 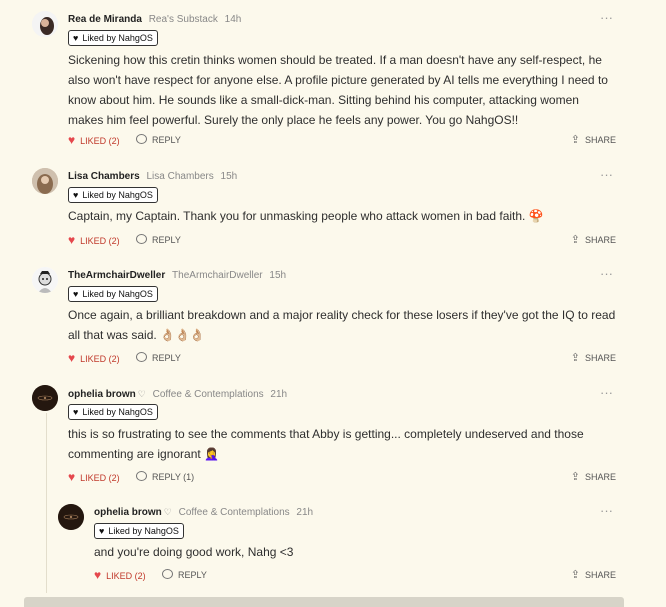 I want to click on bottom-scroll-bar, so click(x=324, y=602).